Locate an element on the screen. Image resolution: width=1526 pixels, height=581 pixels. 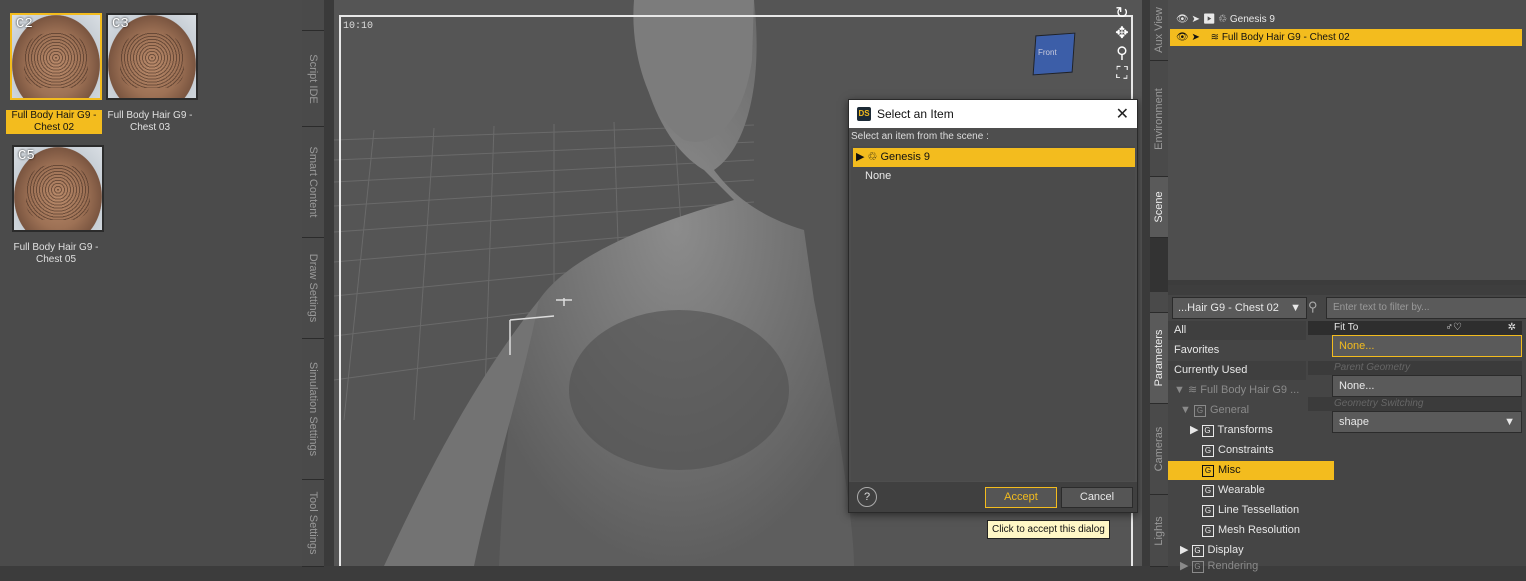
library-thumb-label: Full Body Hair G9 - Chest 05 is located at coordinates (56, 254).